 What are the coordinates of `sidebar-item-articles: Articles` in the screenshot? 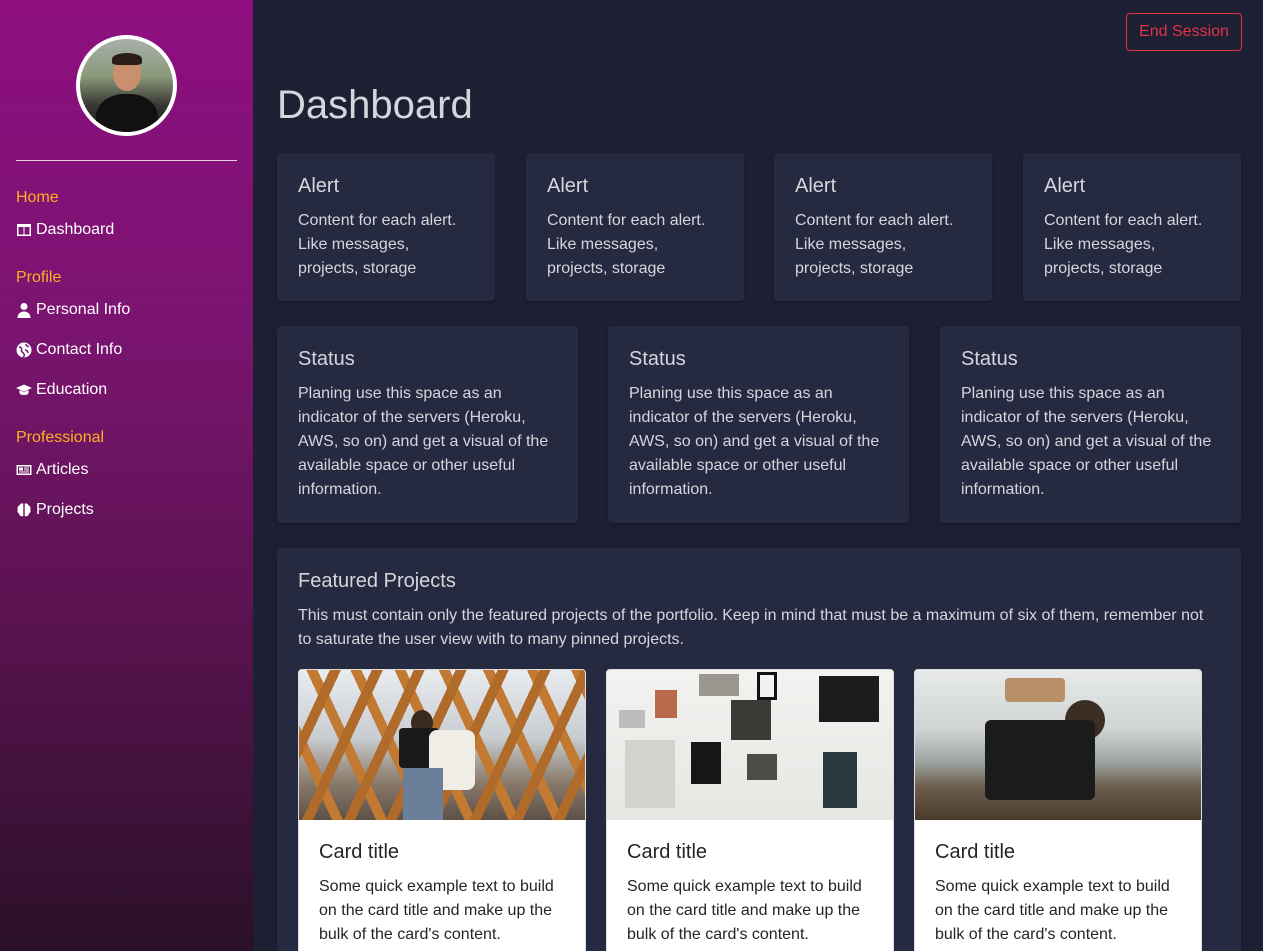 It's located at (134, 470).